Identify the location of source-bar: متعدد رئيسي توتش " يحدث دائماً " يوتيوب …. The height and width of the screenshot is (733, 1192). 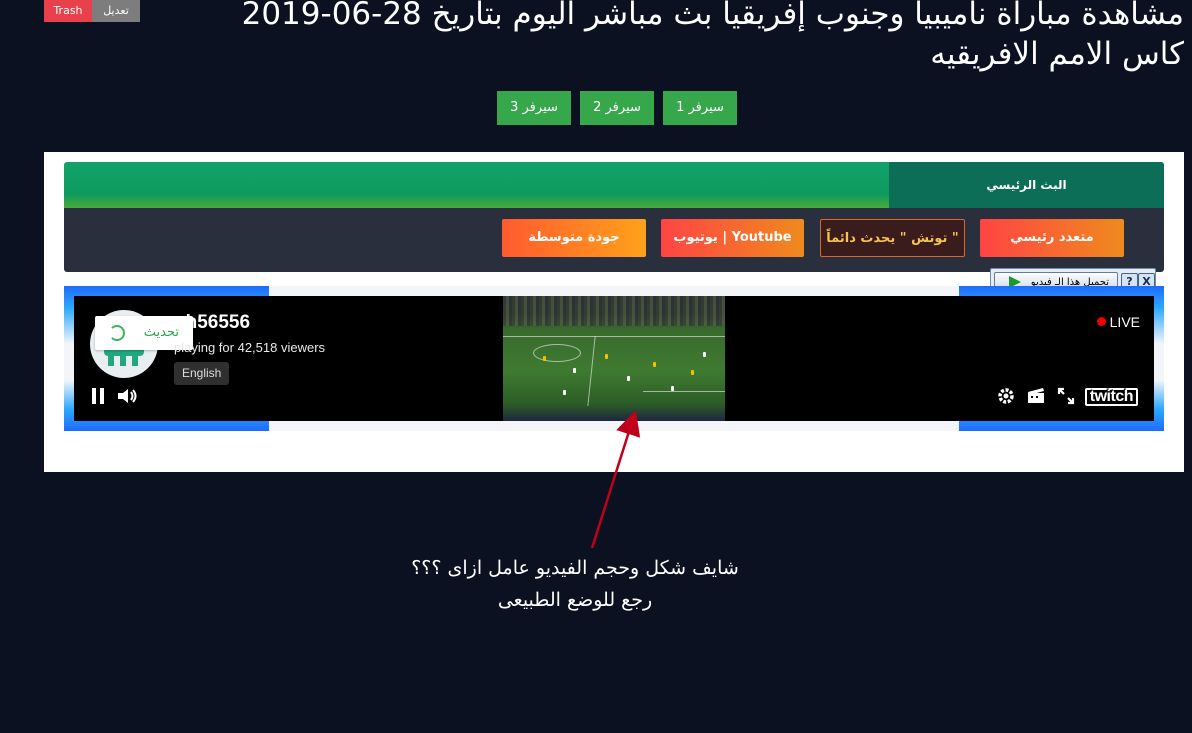
(614, 240).